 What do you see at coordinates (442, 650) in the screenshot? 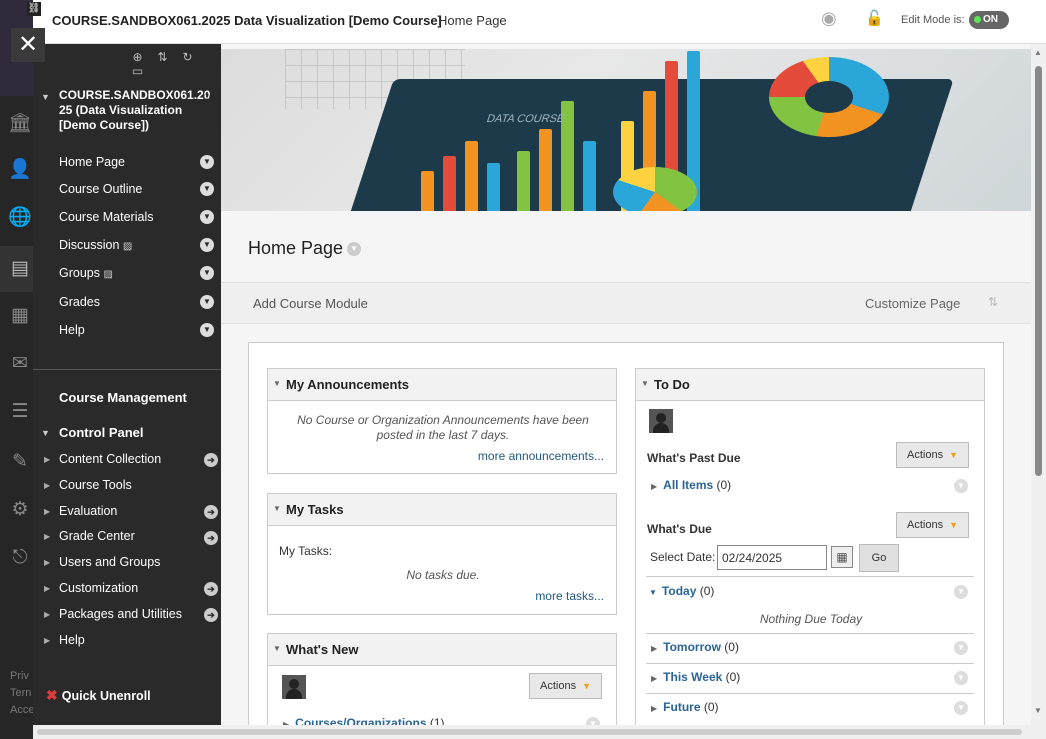
I see `module-header: ▼ What's New` at bounding box center [442, 650].